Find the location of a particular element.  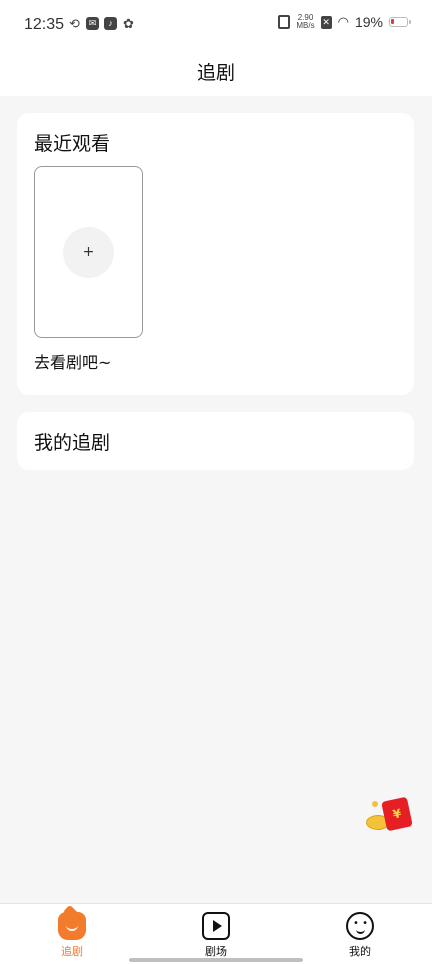

fan-app-icon: ✿ is located at coordinates (128, 23).